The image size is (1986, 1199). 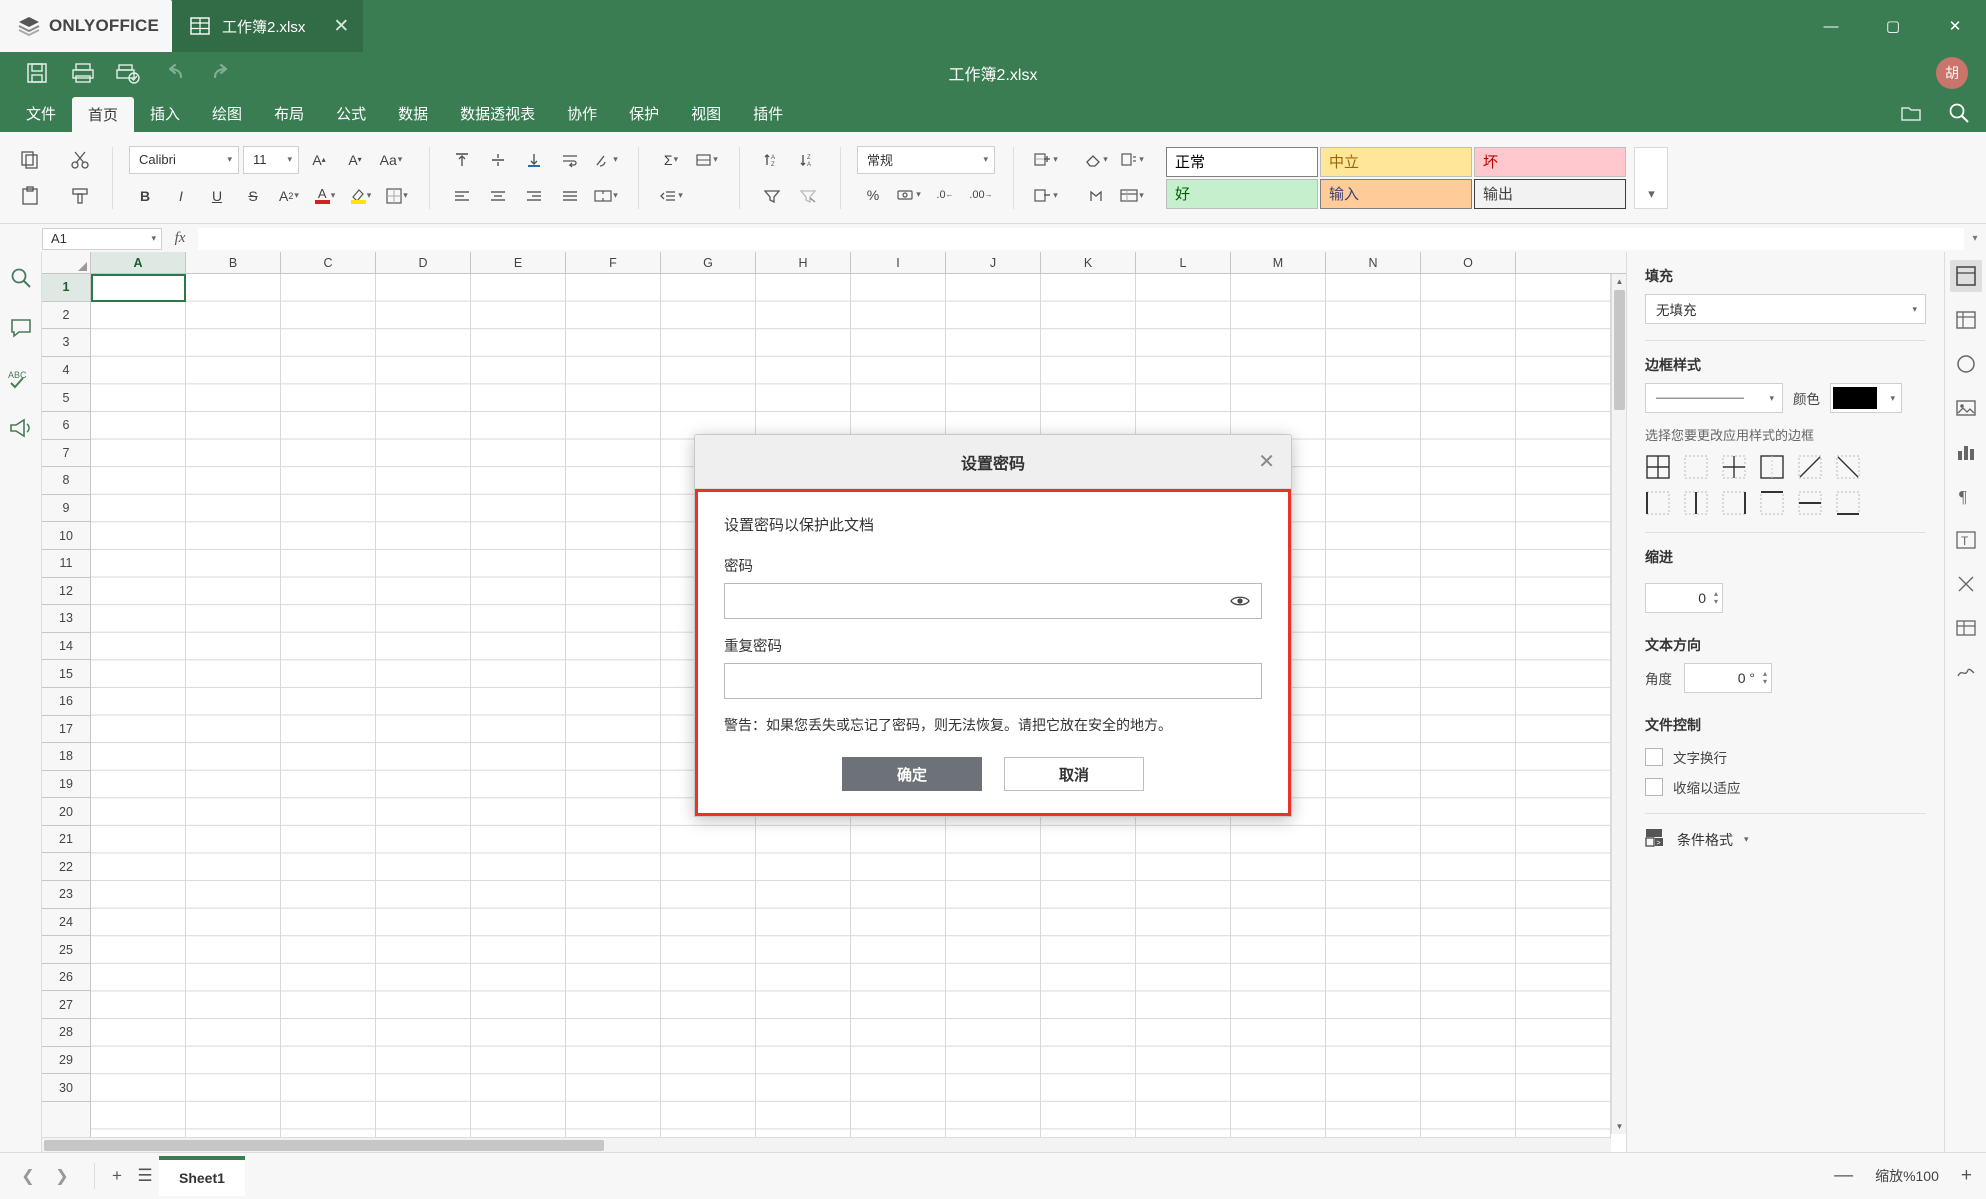 I want to click on row-header-15: 15, so click(x=66, y=674).